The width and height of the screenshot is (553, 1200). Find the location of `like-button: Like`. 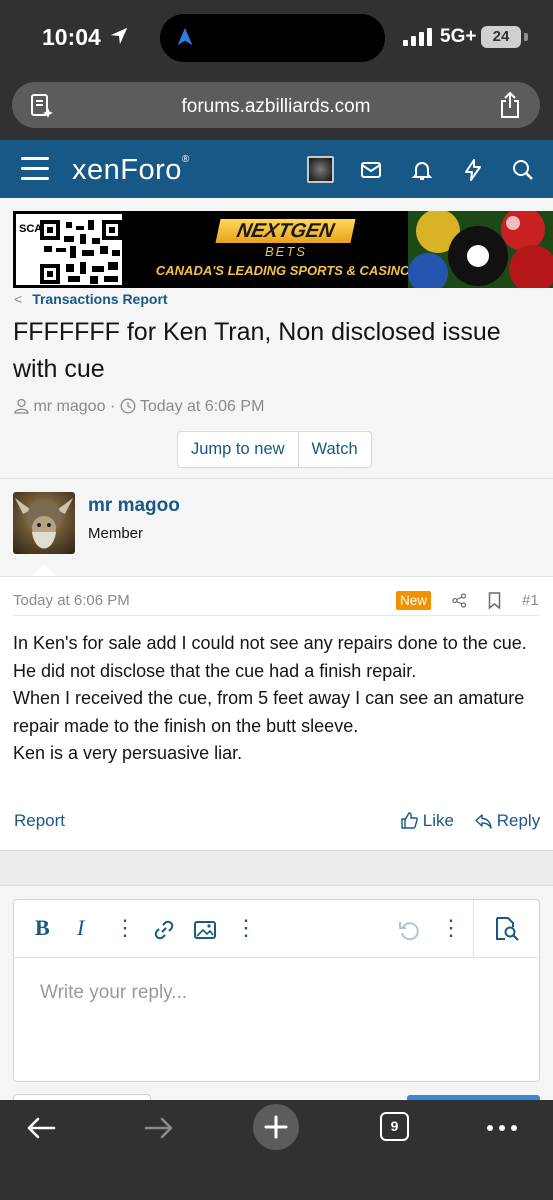

like-button: Like is located at coordinates (427, 821).